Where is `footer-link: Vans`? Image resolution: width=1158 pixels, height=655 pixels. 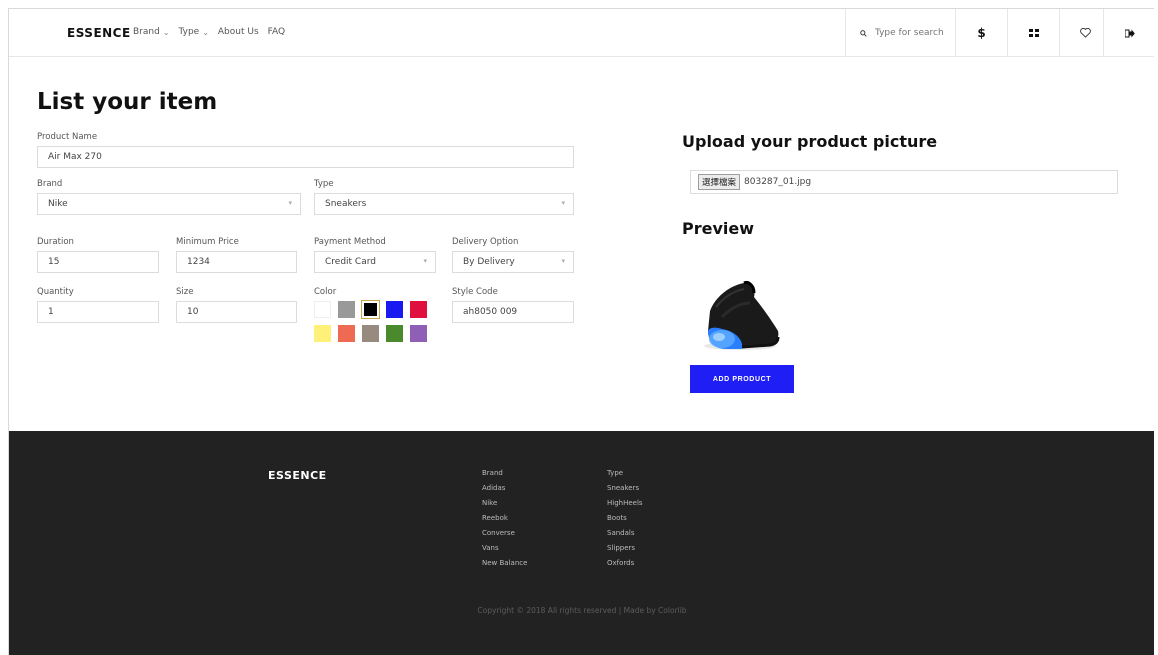
footer-link: Vans is located at coordinates (504, 548).